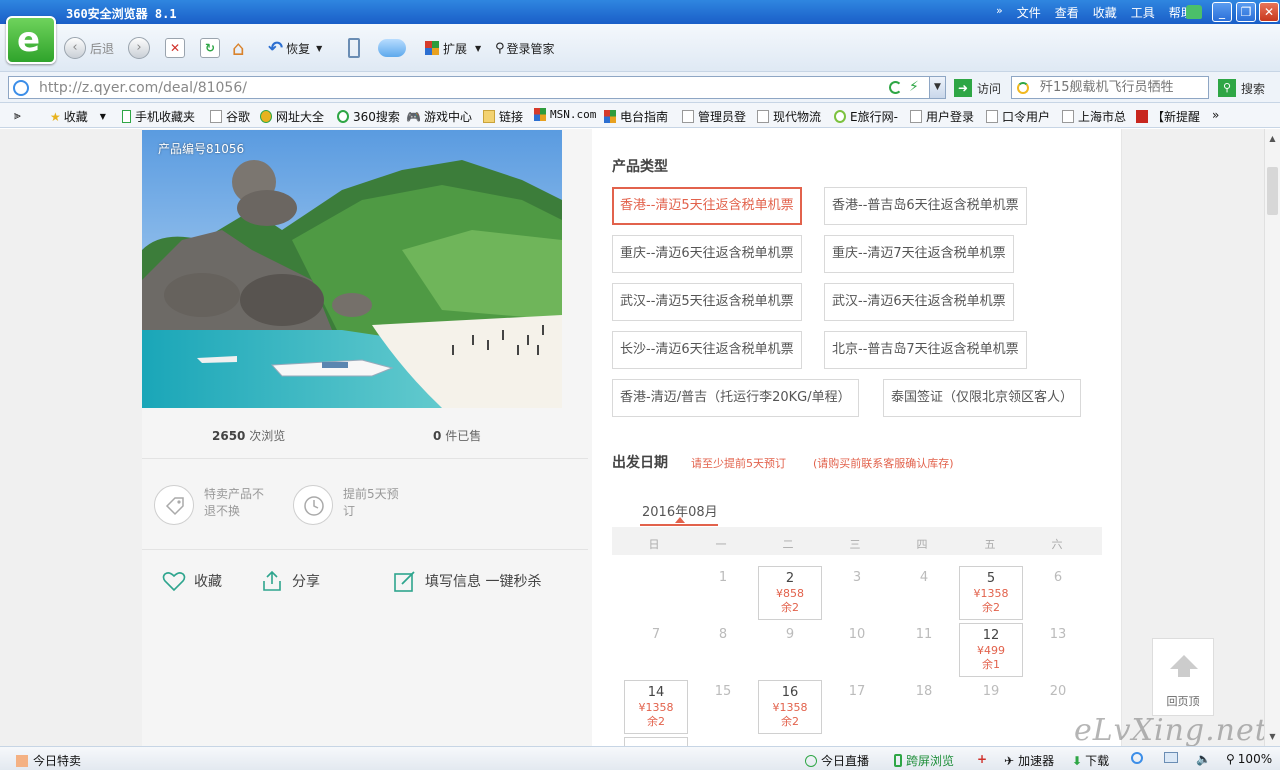  What do you see at coordinates (1023, 88) in the screenshot?
I see `search-engine-icon` at bounding box center [1023, 88].